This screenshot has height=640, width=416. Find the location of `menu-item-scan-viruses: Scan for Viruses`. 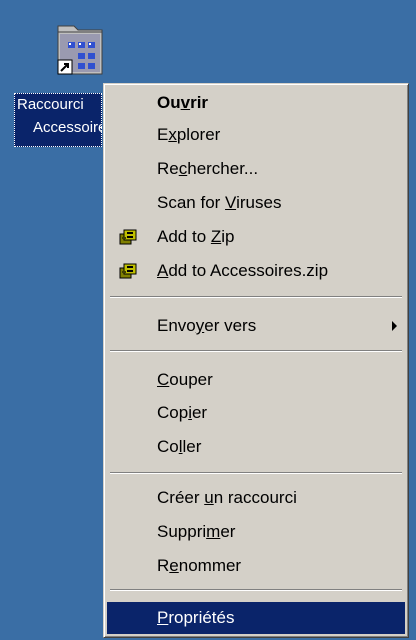

menu-item-scan-viruses: Scan for Viruses is located at coordinates (256, 203).